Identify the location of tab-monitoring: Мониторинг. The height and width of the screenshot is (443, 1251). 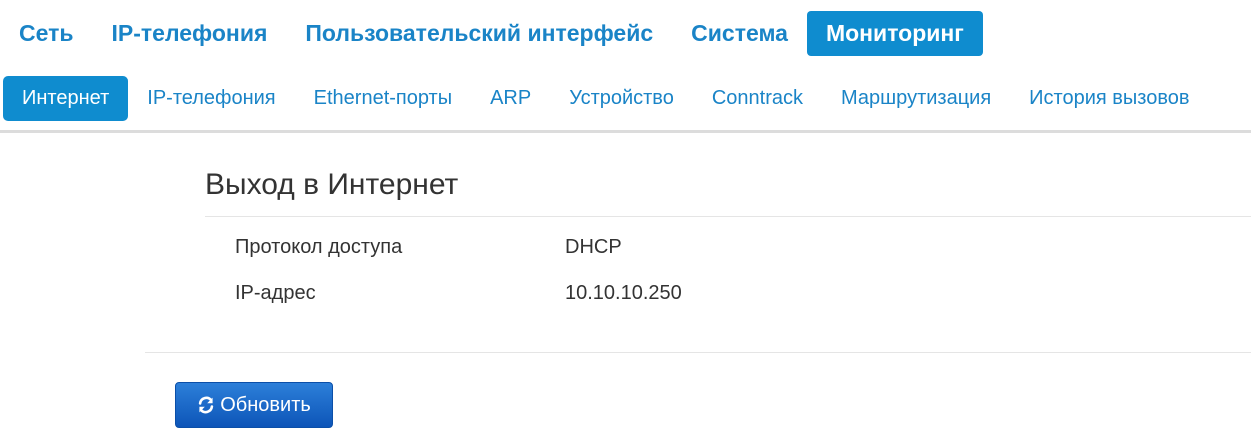
(894, 33).